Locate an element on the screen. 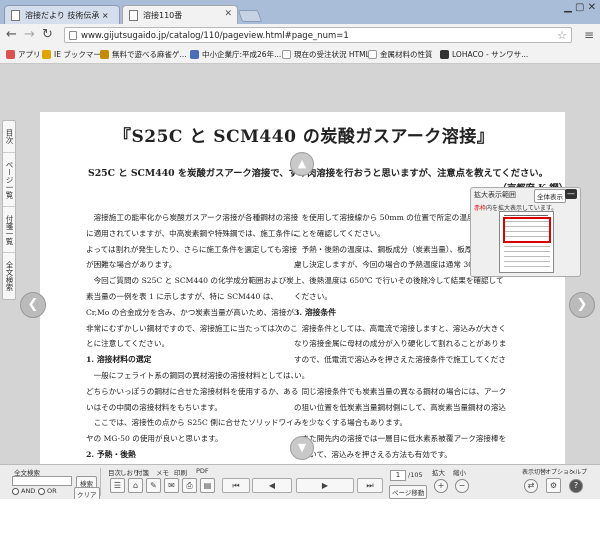 The image size is (600, 550). side-tabs: 目次 ページ一覧 付箋一覧 全文検索 is located at coordinates (9, 210).